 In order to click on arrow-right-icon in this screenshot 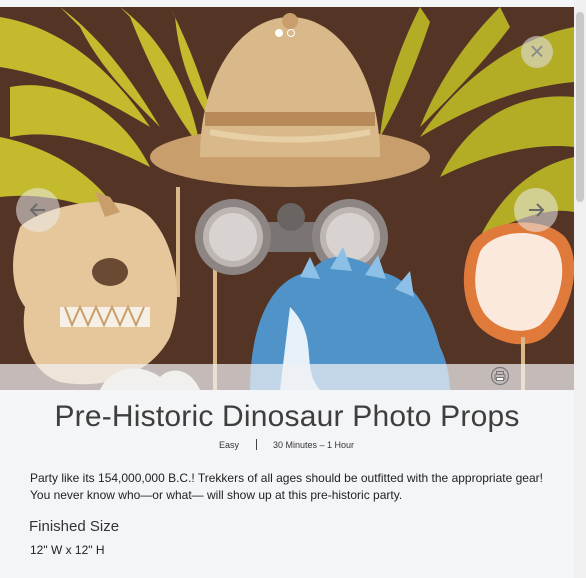, I will do `click(537, 210)`.